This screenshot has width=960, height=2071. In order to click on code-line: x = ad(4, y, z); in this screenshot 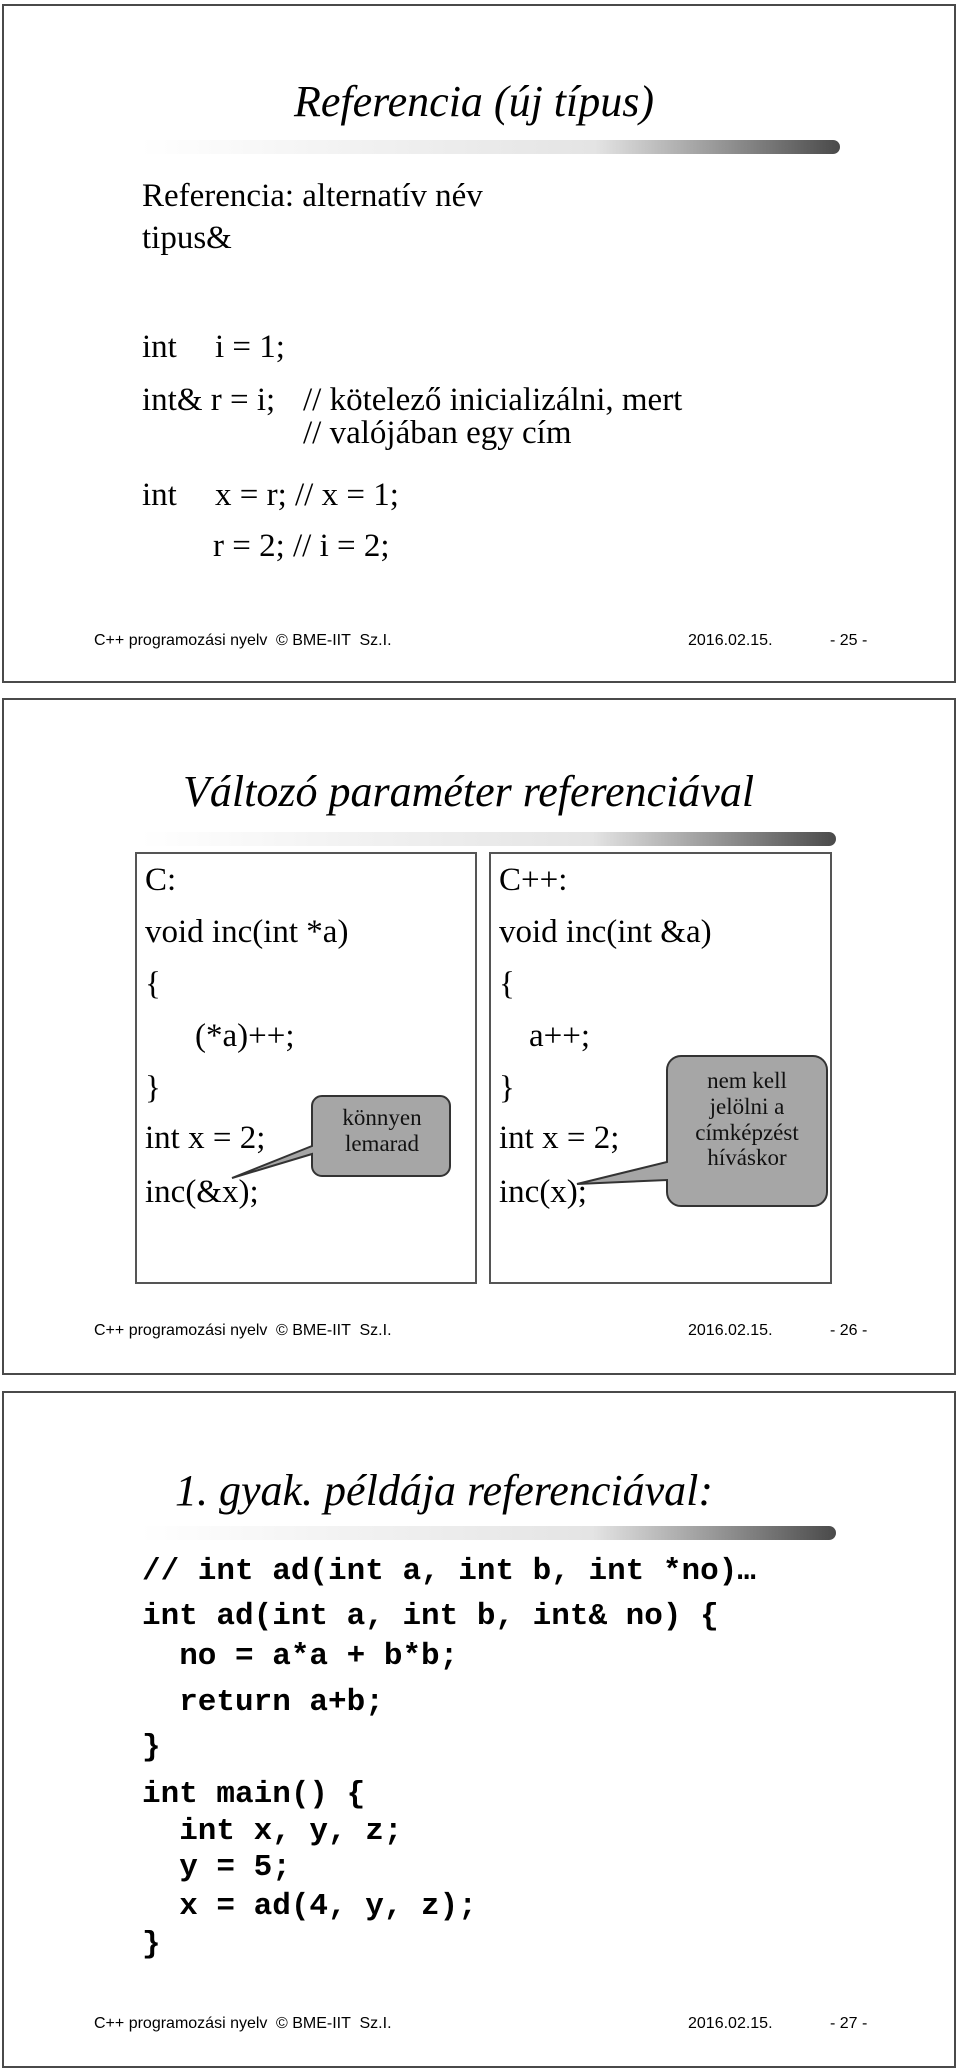, I will do `click(309, 1906)`.